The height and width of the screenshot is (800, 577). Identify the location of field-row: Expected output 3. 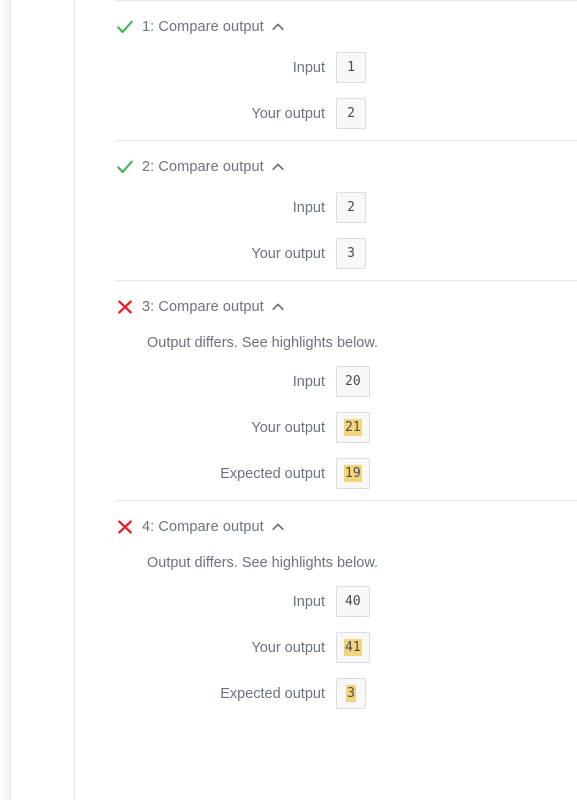
(346, 693).